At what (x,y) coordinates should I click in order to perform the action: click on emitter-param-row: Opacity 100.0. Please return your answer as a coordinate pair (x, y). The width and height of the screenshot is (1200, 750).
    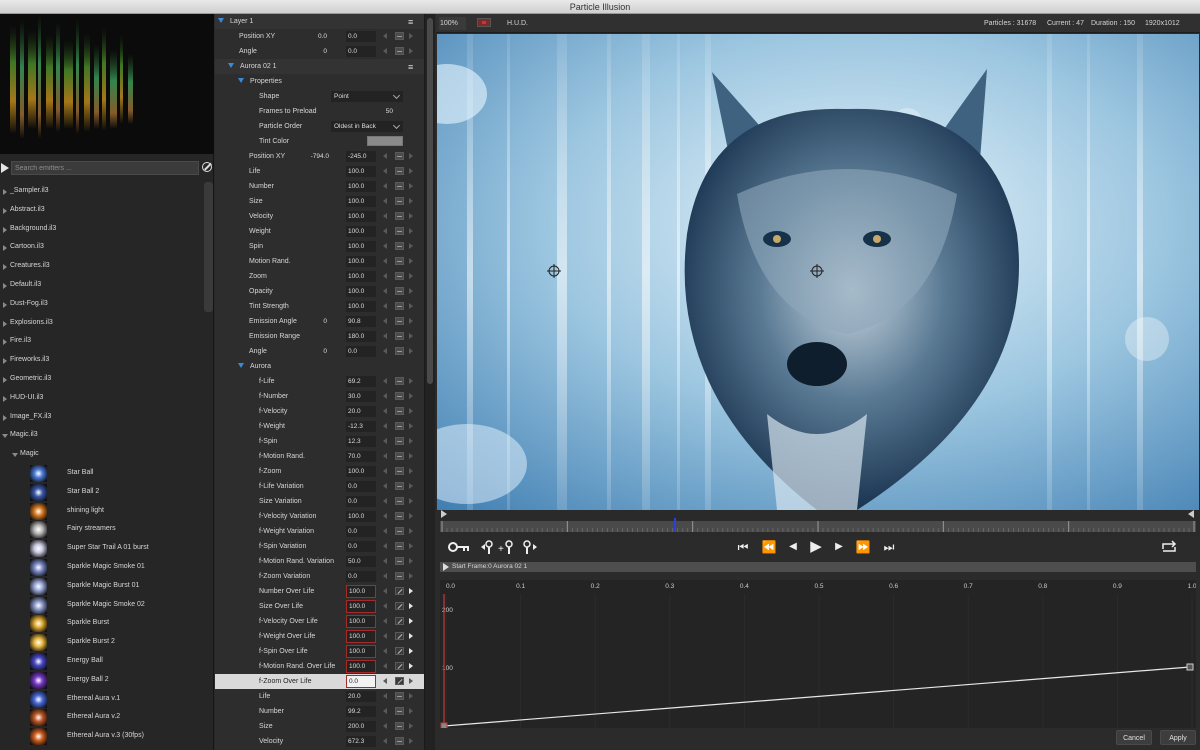
    Looking at the image, I should click on (319, 291).